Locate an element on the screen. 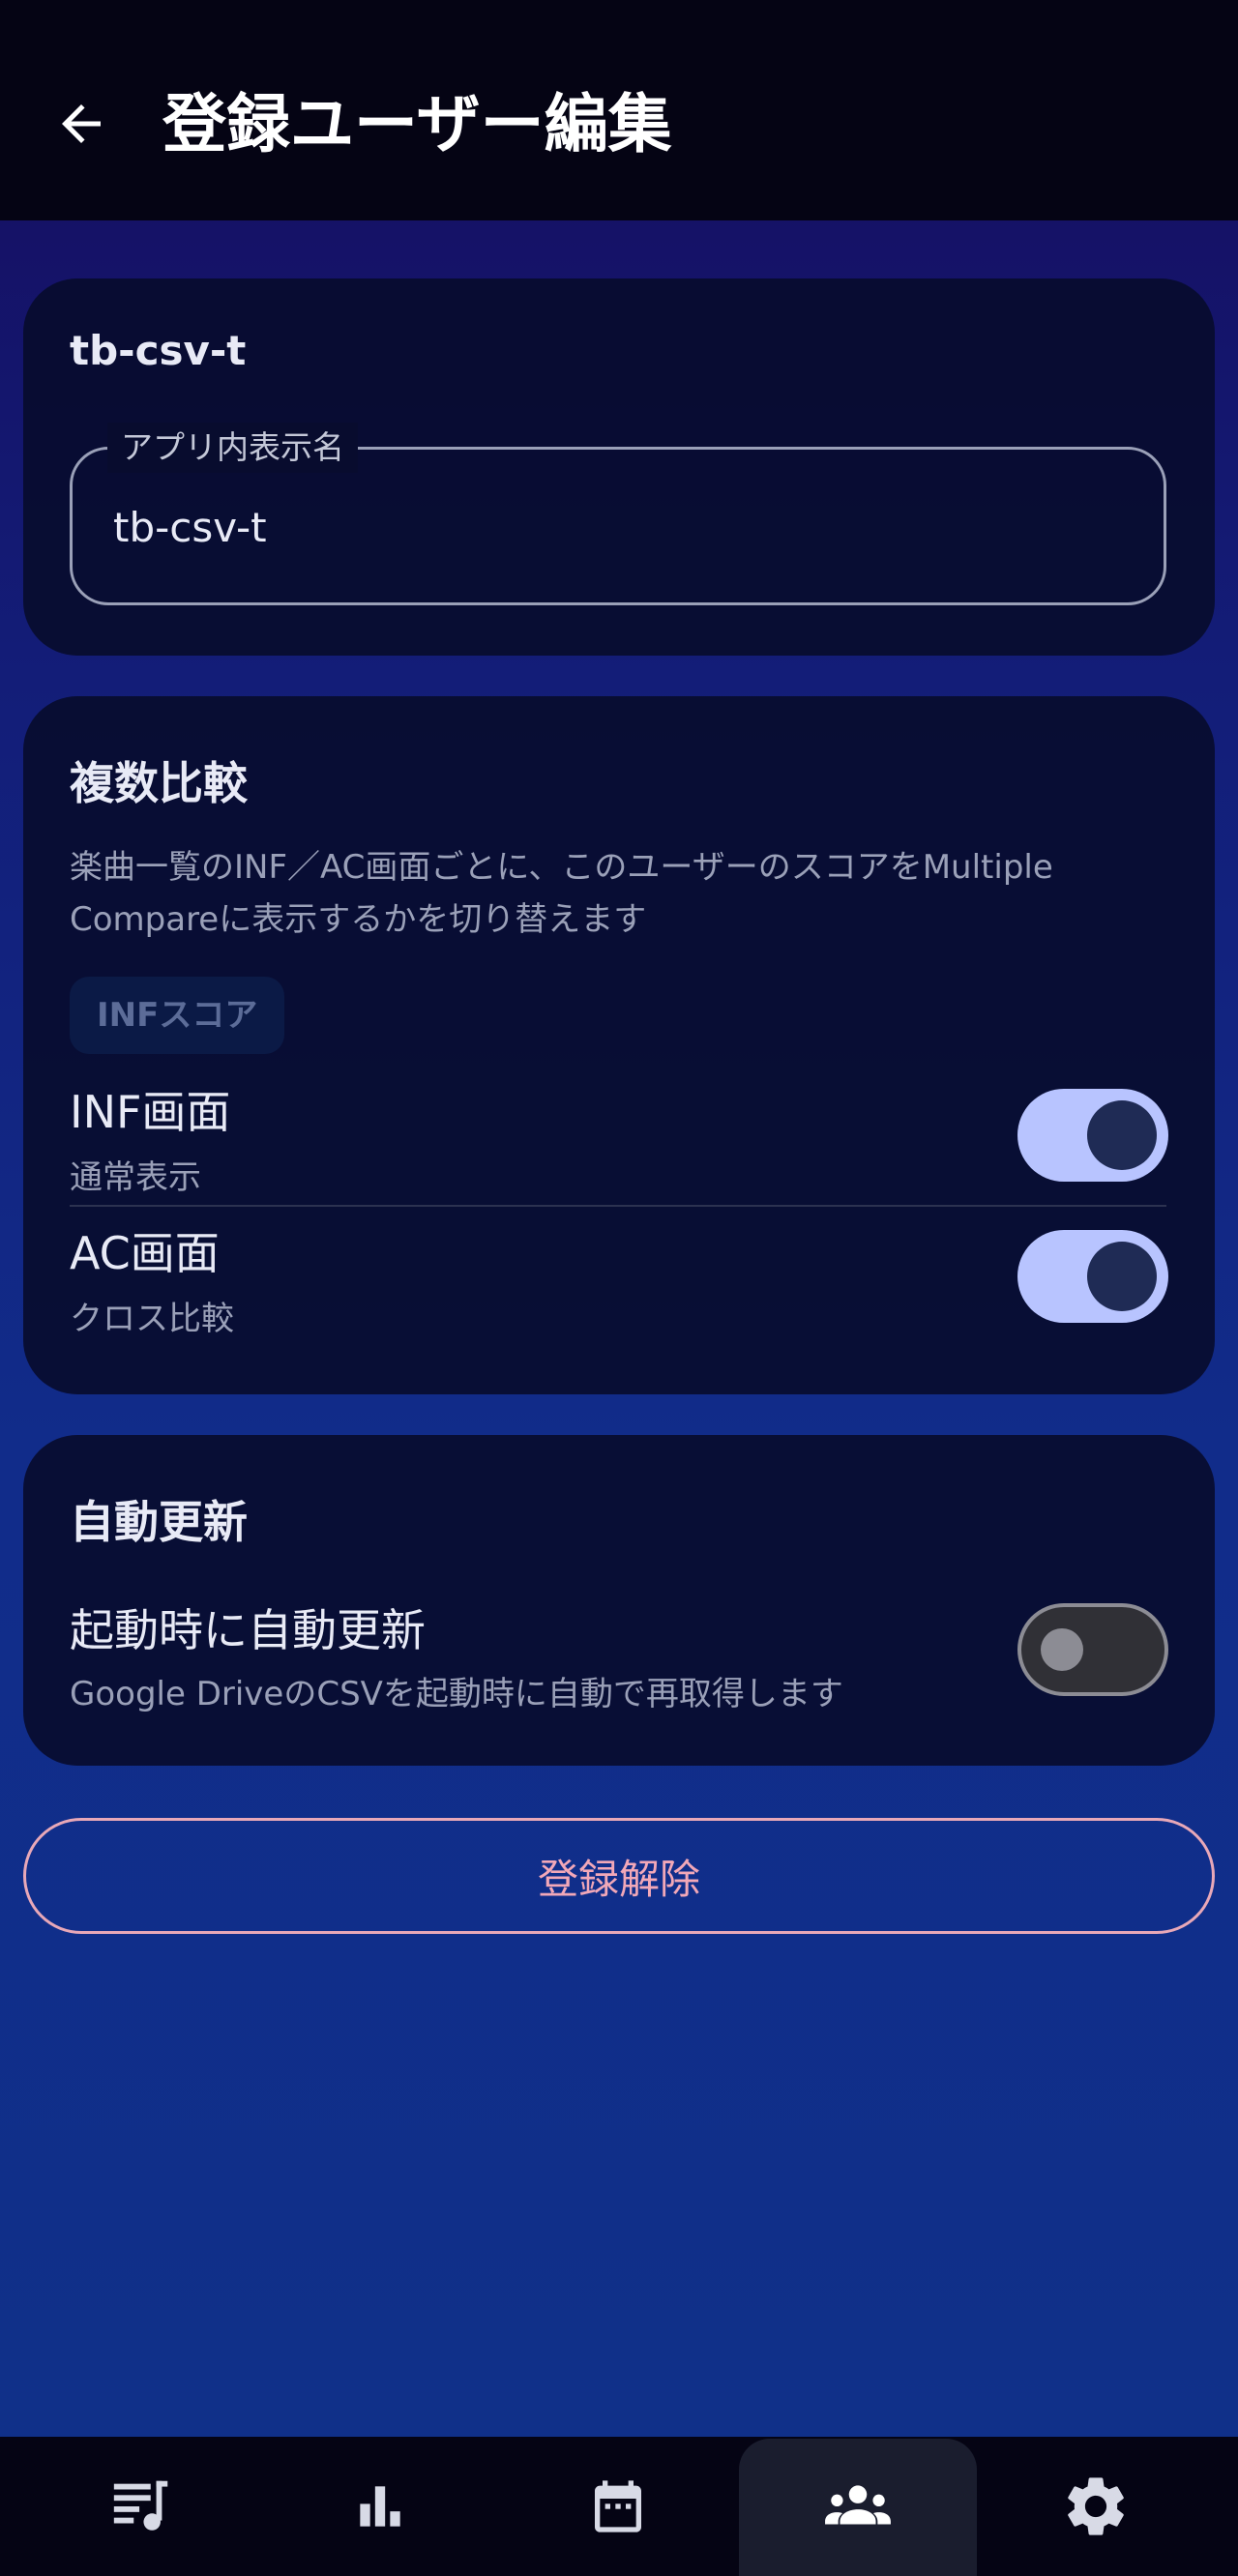  nav-item-song-list is located at coordinates (142, 2506).